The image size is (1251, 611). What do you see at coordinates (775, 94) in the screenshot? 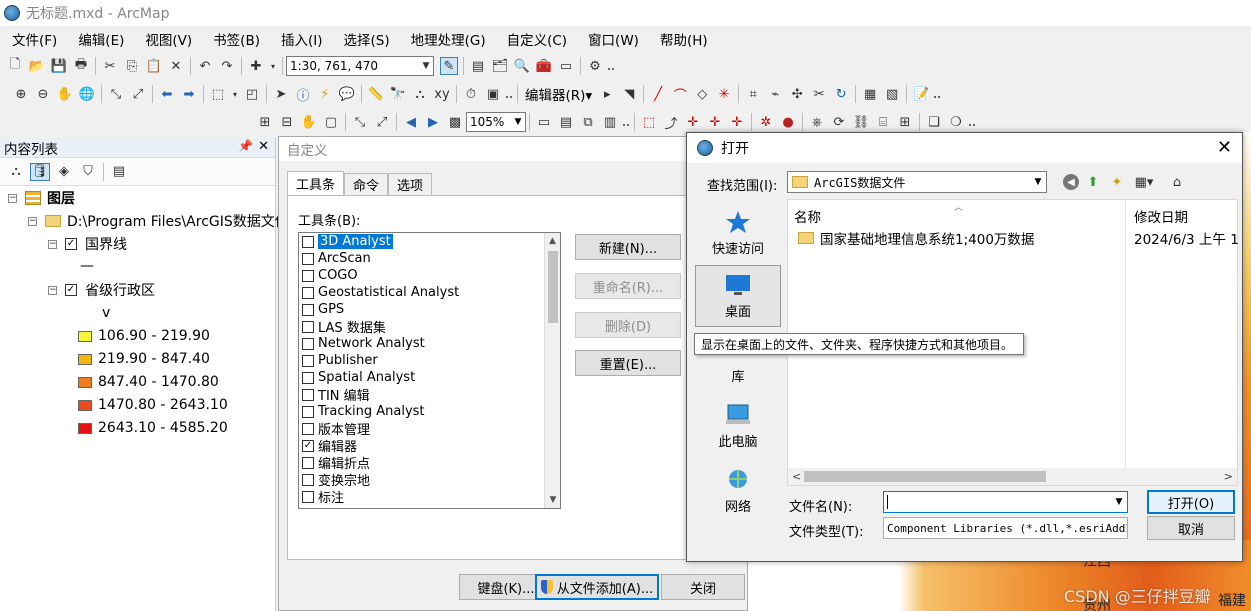
I see `reshape-icon: ⌁` at bounding box center [775, 94].